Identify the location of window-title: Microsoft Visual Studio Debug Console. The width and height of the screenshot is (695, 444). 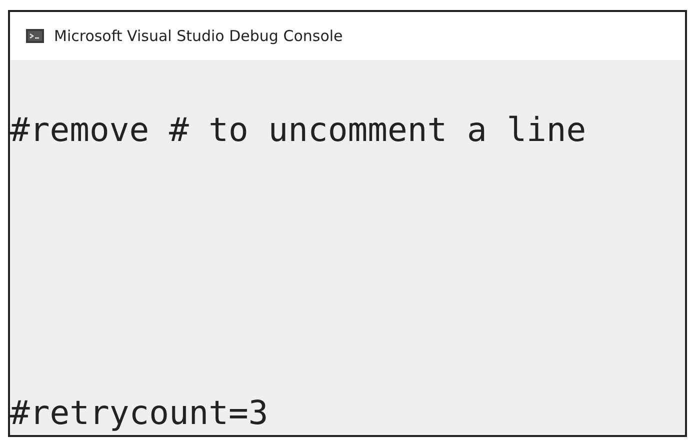
(198, 36).